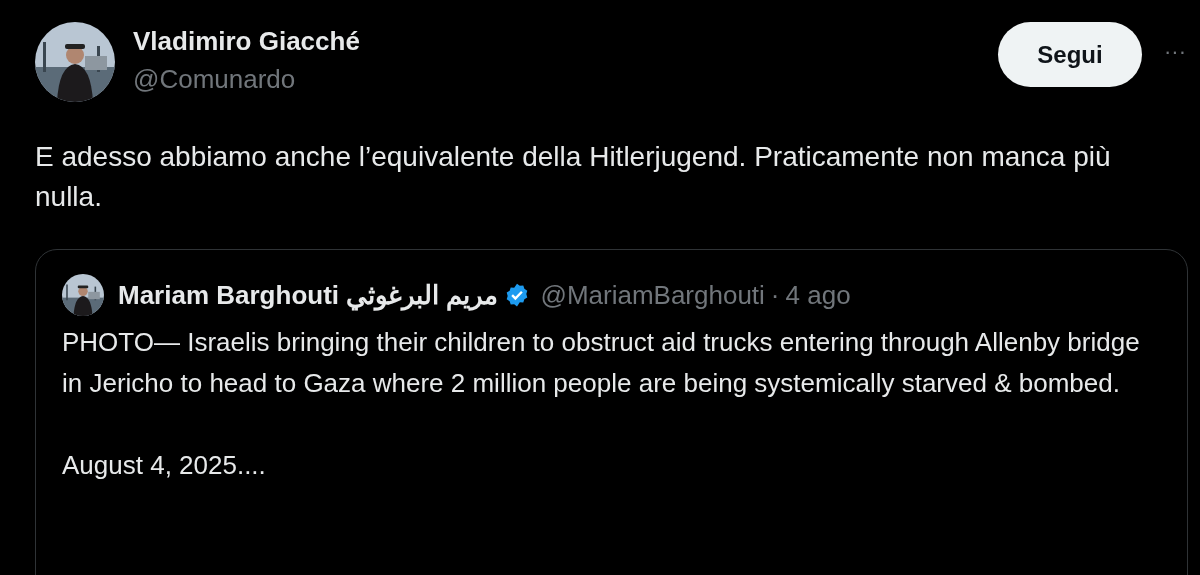 This screenshot has width=1200, height=575. Describe the element at coordinates (308, 295) in the screenshot. I see `quoted-author-name: Mariam Barghouti مريم البرغوثي` at that location.